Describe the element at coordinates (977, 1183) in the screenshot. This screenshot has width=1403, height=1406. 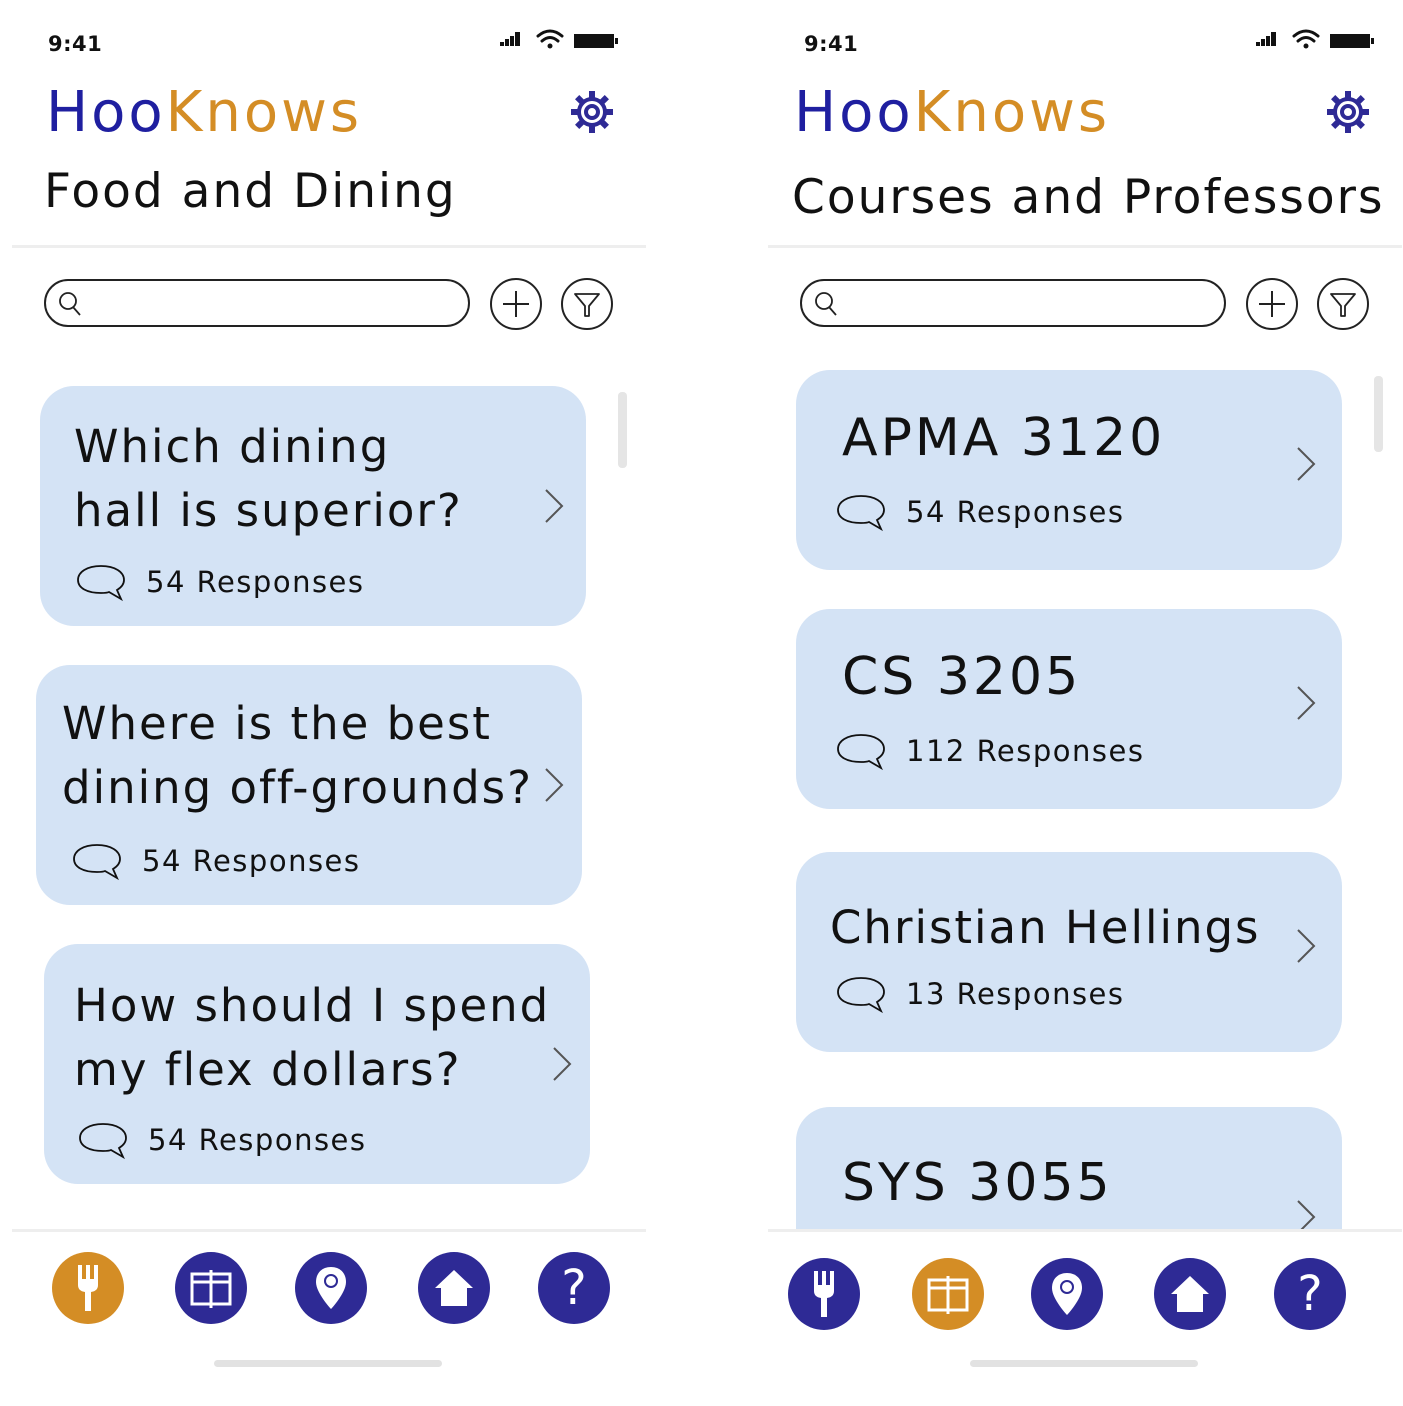
I see `card-title: SYS 3055` at that location.